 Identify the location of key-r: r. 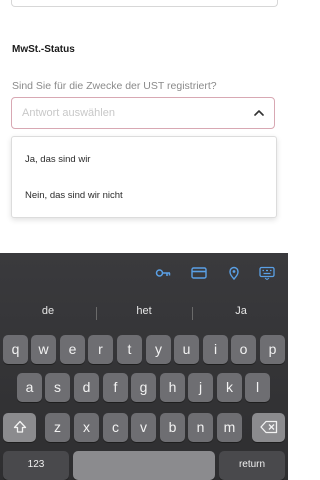
(100, 349).